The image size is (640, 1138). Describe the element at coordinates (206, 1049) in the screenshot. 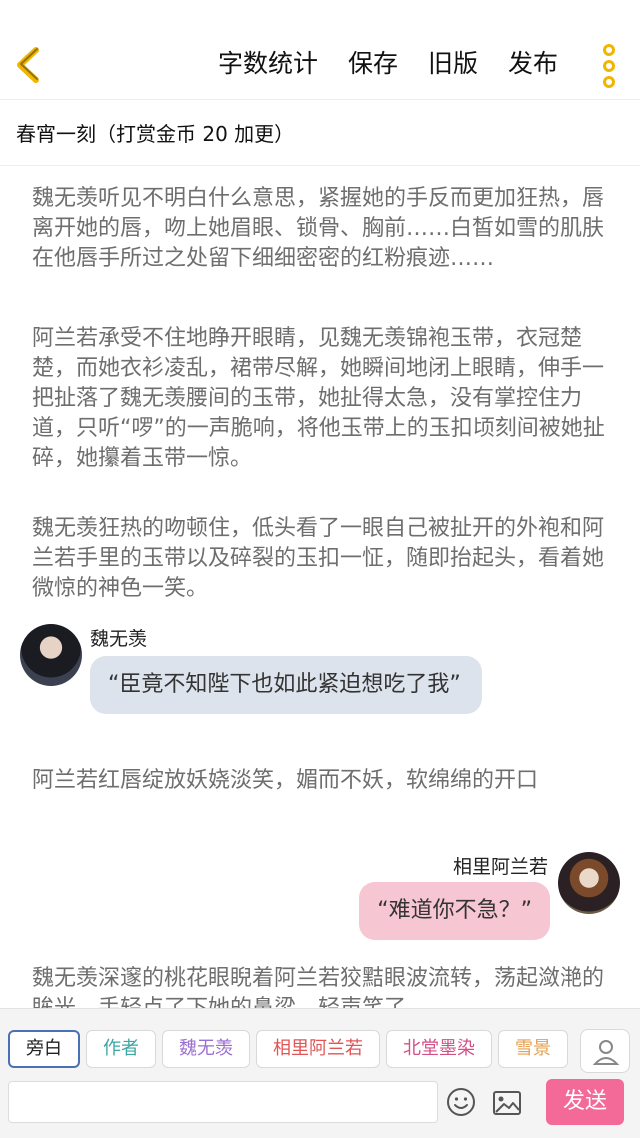

I see `role-weiwuxian-button: 魏无羡` at that location.